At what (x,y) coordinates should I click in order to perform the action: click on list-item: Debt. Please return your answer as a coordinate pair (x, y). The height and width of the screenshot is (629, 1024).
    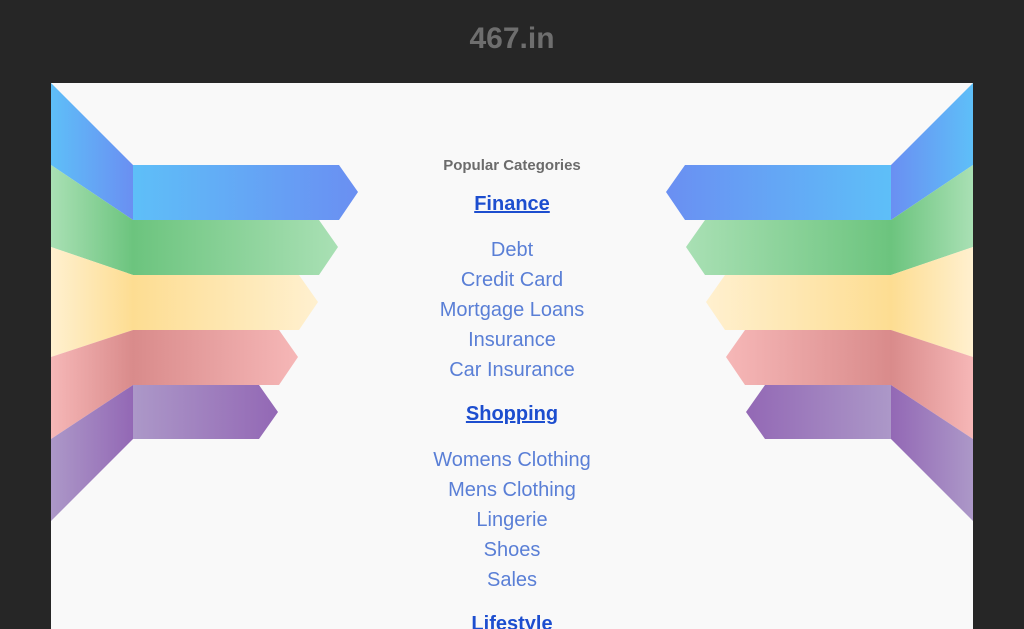
    Looking at the image, I should click on (512, 251).